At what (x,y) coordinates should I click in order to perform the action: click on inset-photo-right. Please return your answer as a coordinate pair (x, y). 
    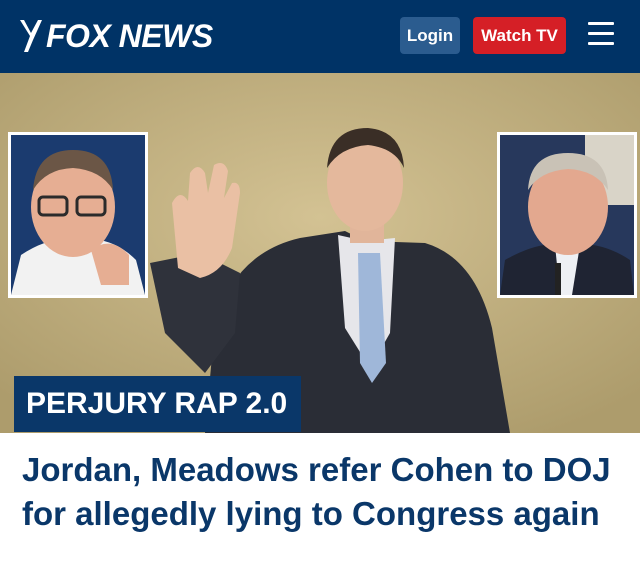
    Looking at the image, I should click on (567, 215).